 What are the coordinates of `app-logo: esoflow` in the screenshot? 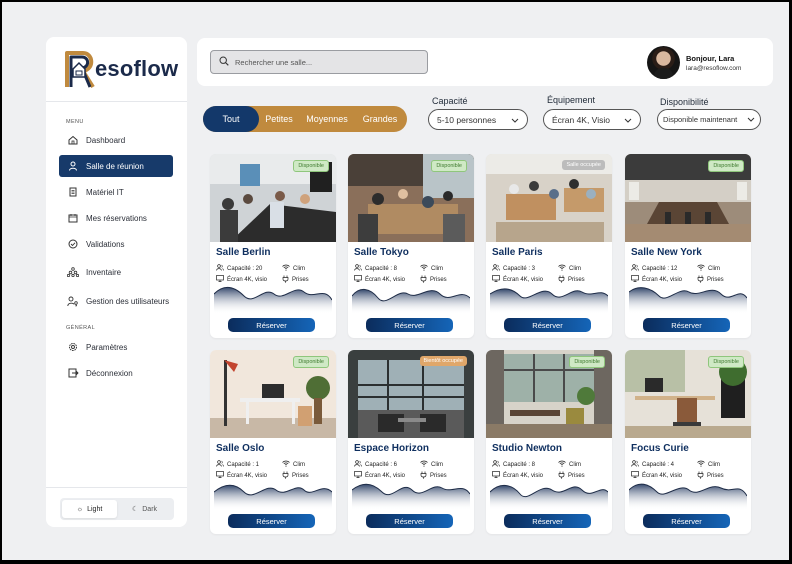 It's located at (120, 69).